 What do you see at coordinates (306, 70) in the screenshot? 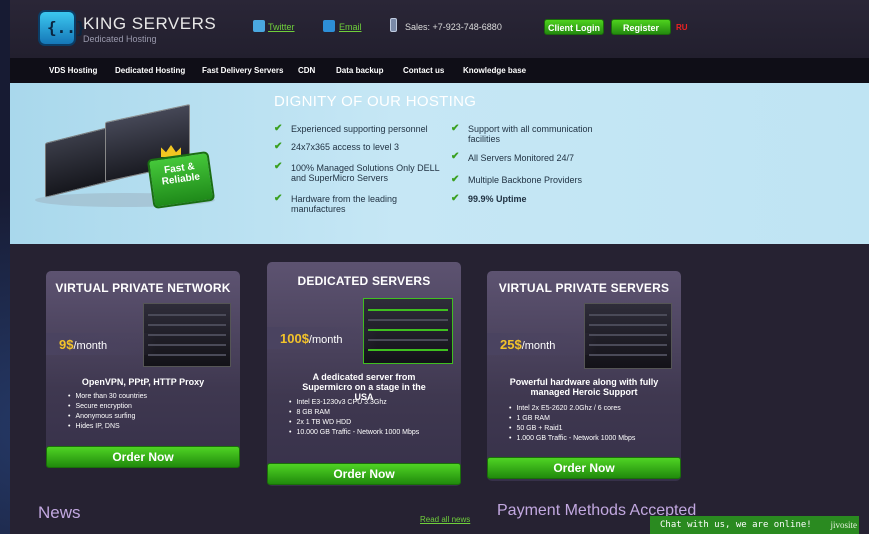
I see `nav-item-cdn: CDN` at bounding box center [306, 70].